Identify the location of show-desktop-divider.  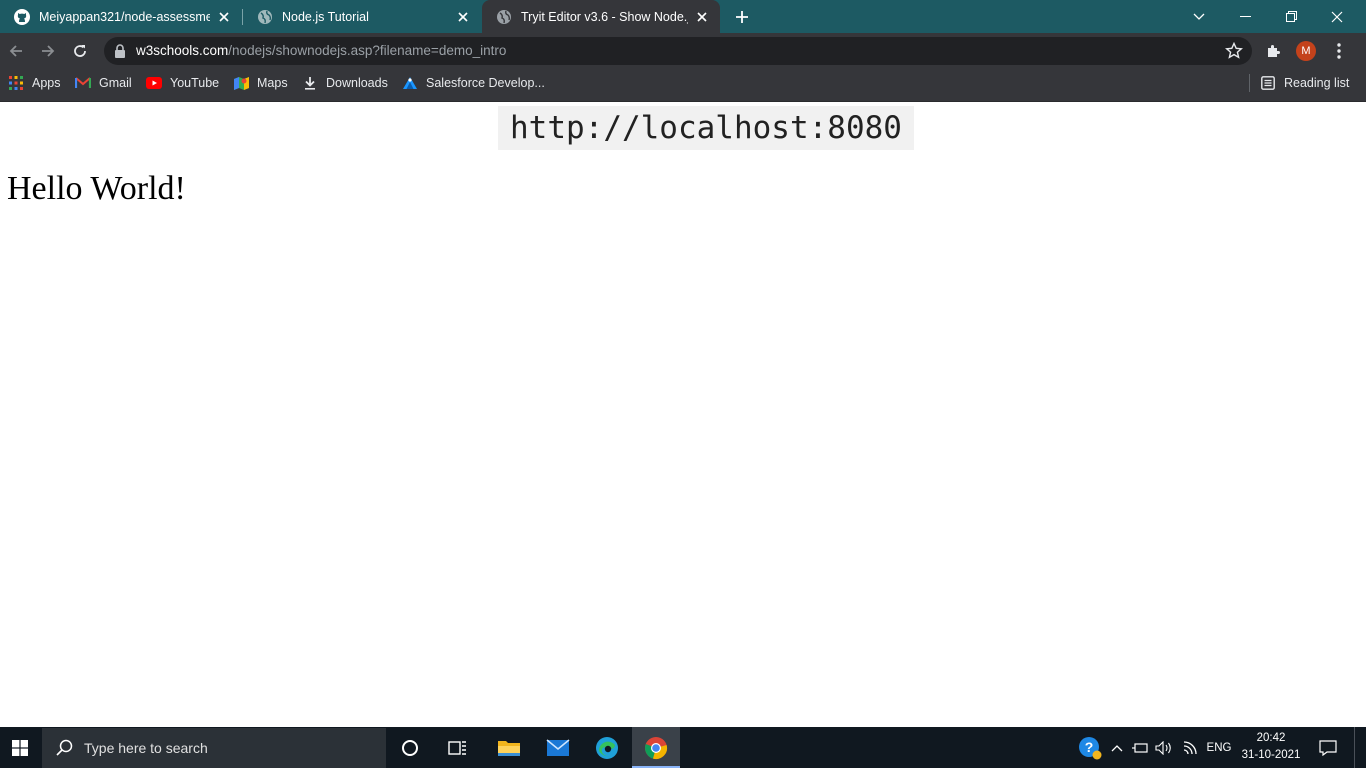
(1354, 747).